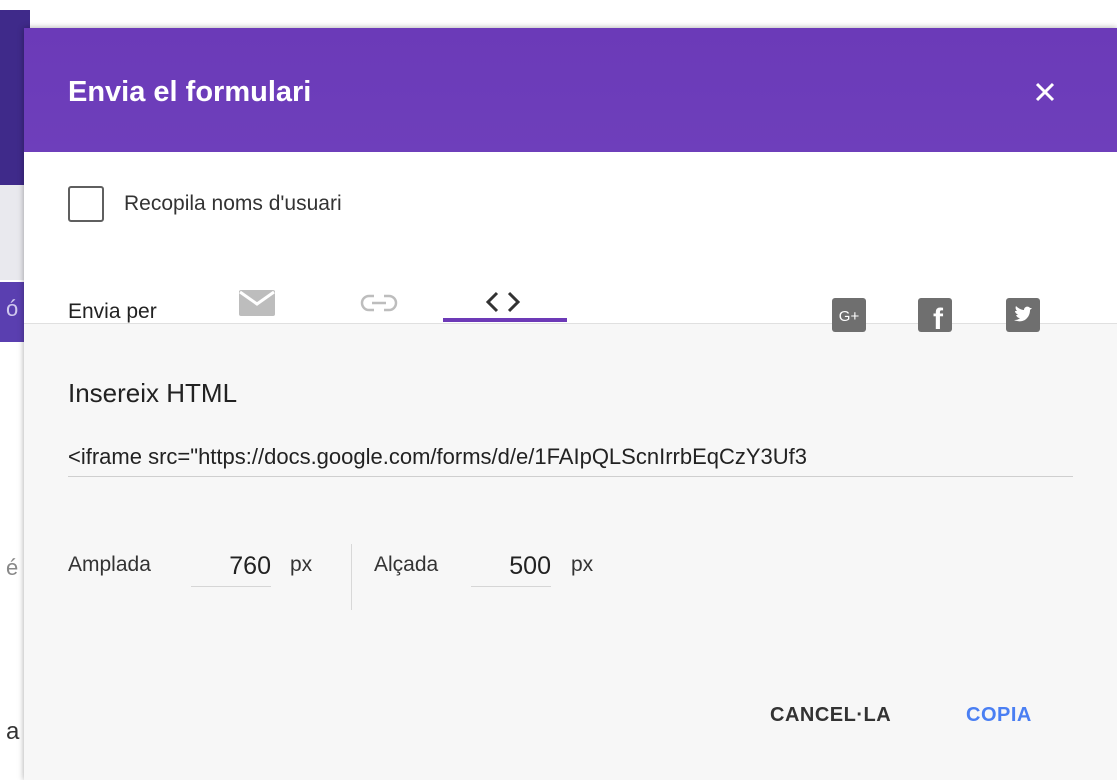 This screenshot has width=1117, height=780. Describe the element at coordinates (109, 564) in the screenshot. I see `width-label: Amplada` at that location.